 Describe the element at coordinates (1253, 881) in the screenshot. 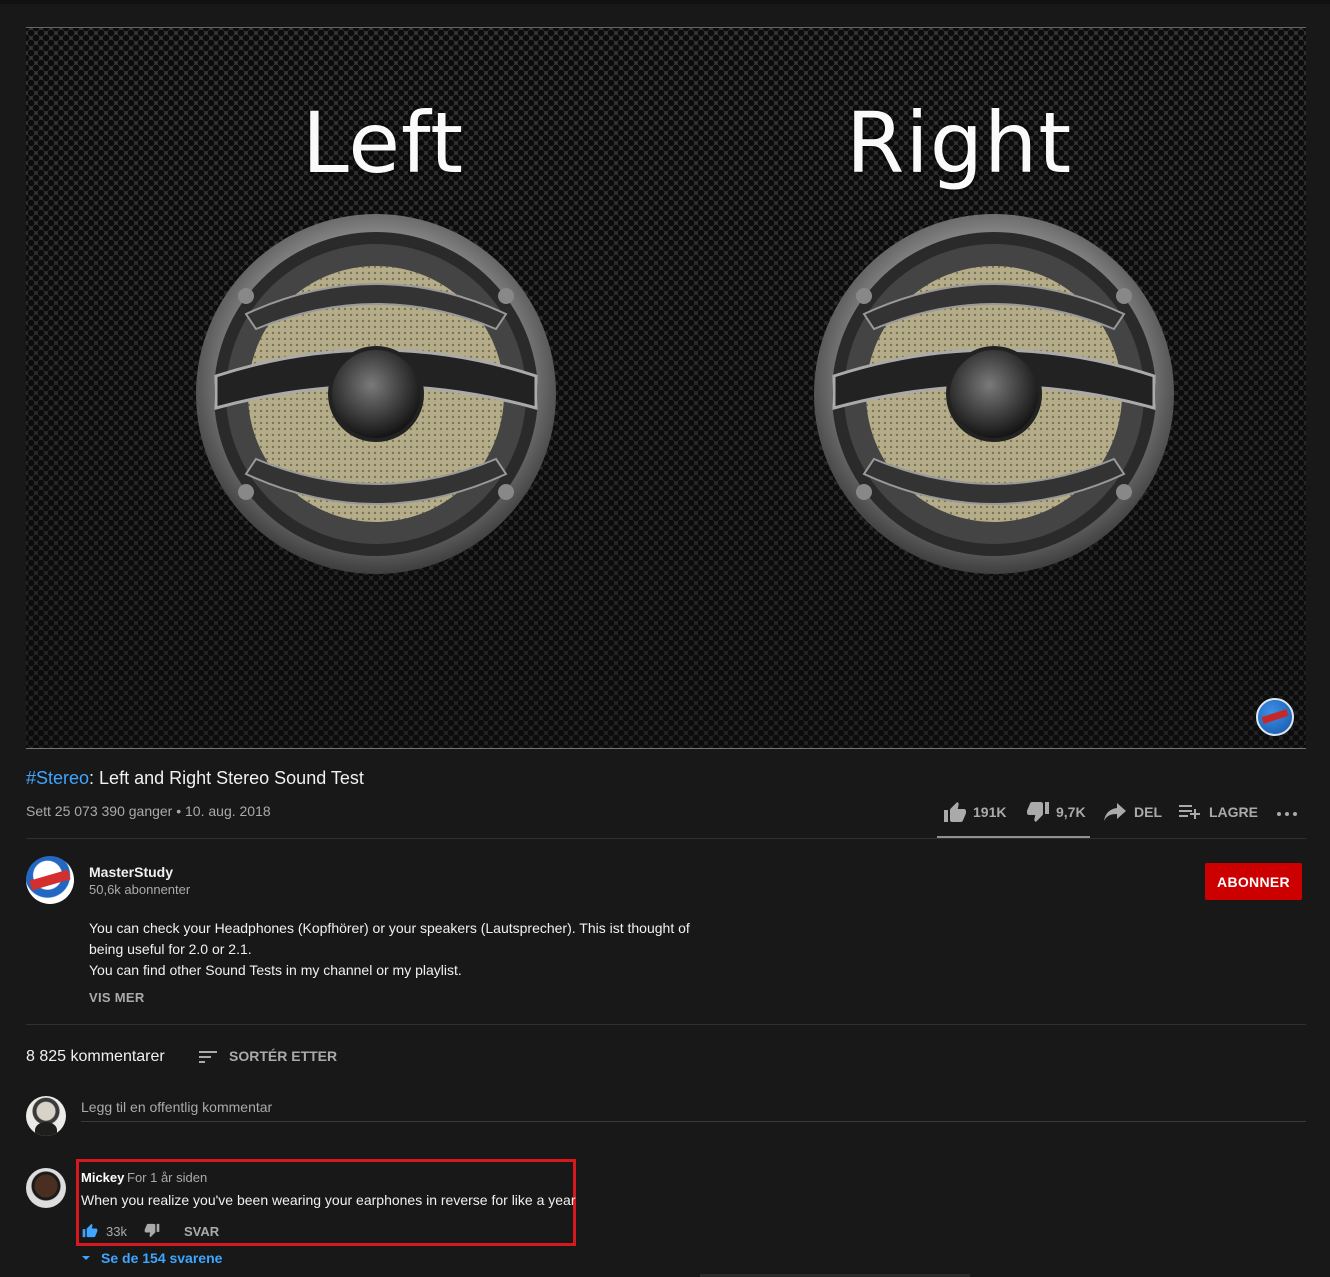

I see `subscribe-button: ABONNER` at that location.